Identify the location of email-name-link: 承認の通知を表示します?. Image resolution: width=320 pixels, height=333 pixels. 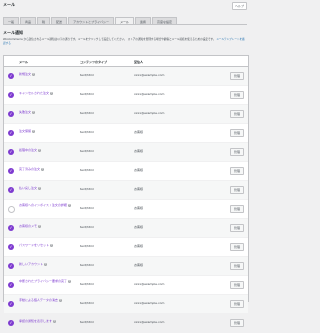
(46, 321).